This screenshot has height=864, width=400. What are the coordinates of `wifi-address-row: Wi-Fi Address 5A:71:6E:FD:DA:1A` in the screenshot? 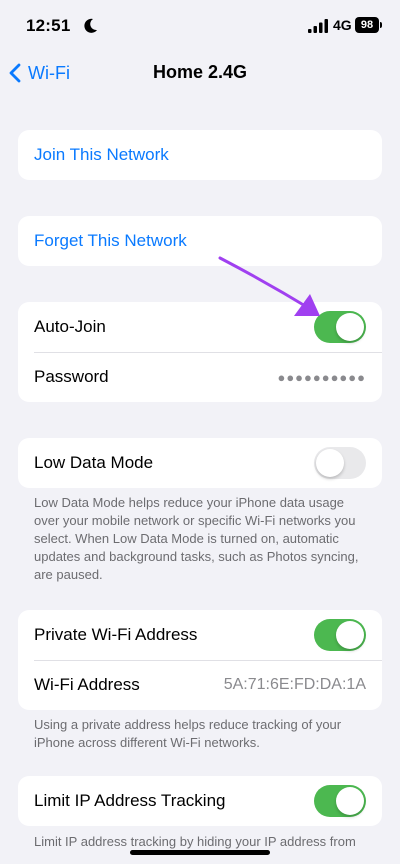 It's located at (200, 685).